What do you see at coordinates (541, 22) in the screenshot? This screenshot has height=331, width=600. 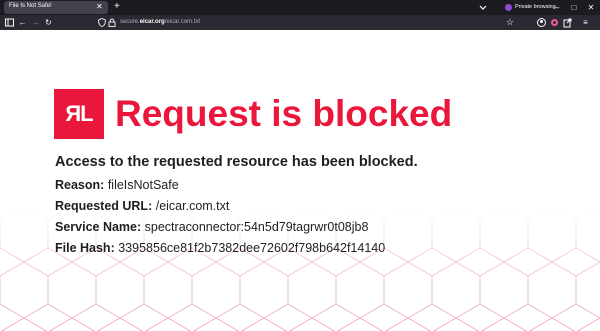 I see `account-icon` at bounding box center [541, 22].